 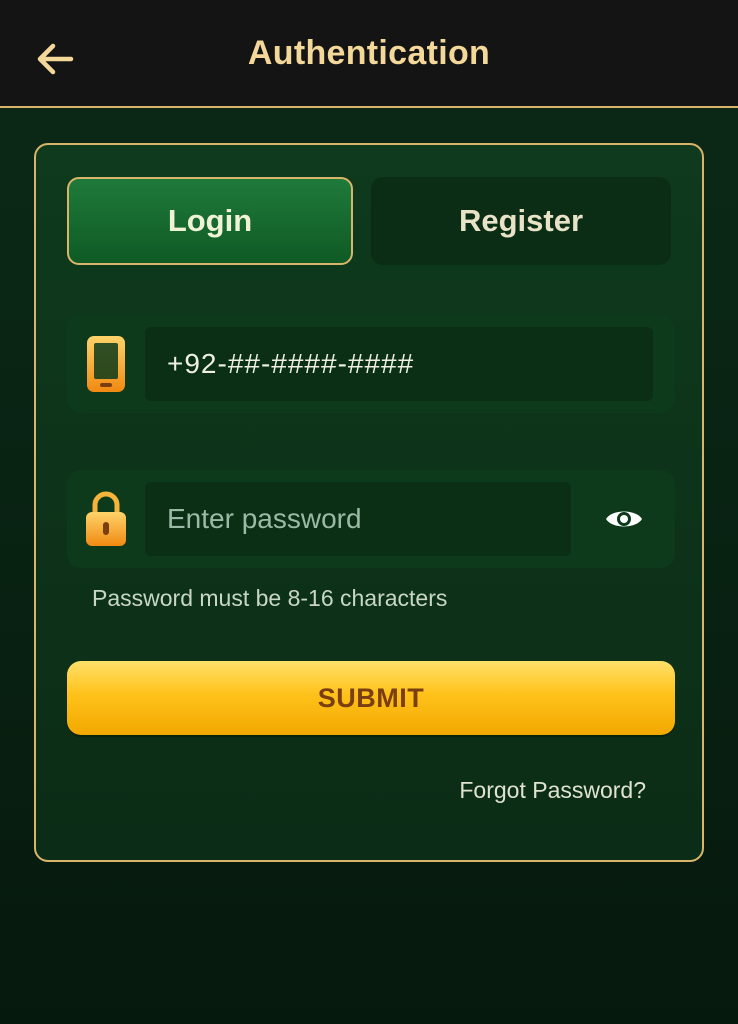 I want to click on phone-input: +92-##-####-####, so click(x=399, y=364).